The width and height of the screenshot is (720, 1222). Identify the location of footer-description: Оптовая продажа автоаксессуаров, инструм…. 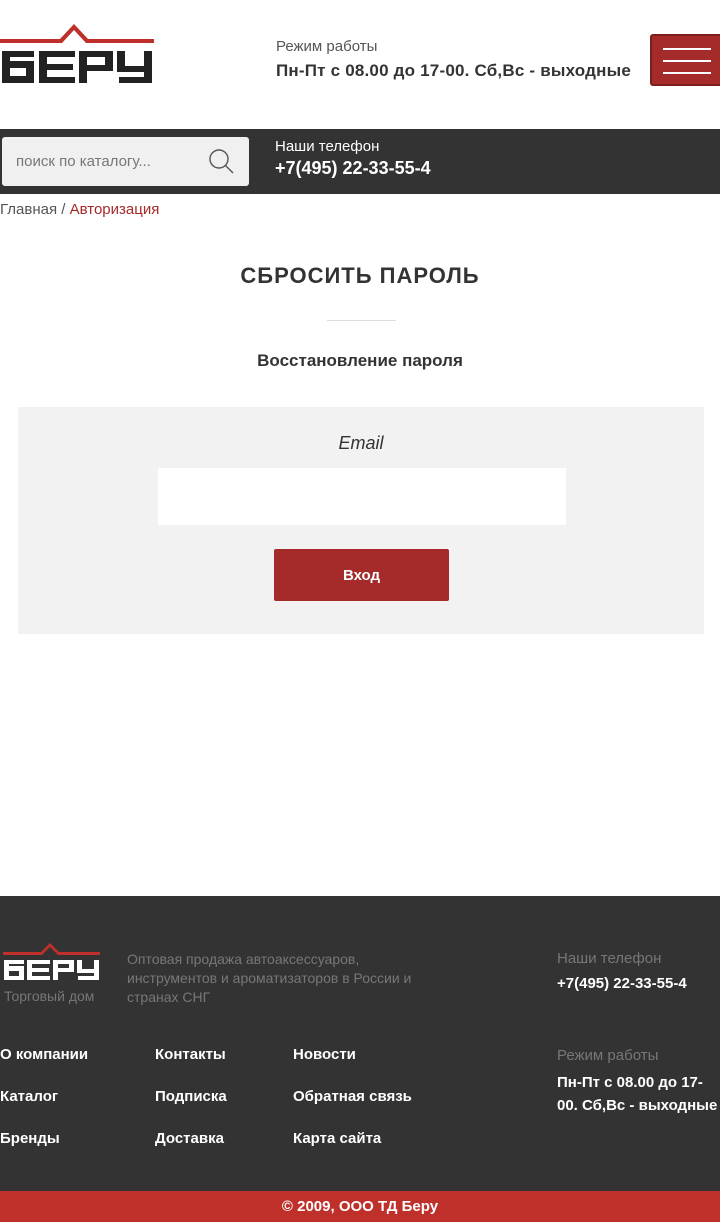
(269, 978).